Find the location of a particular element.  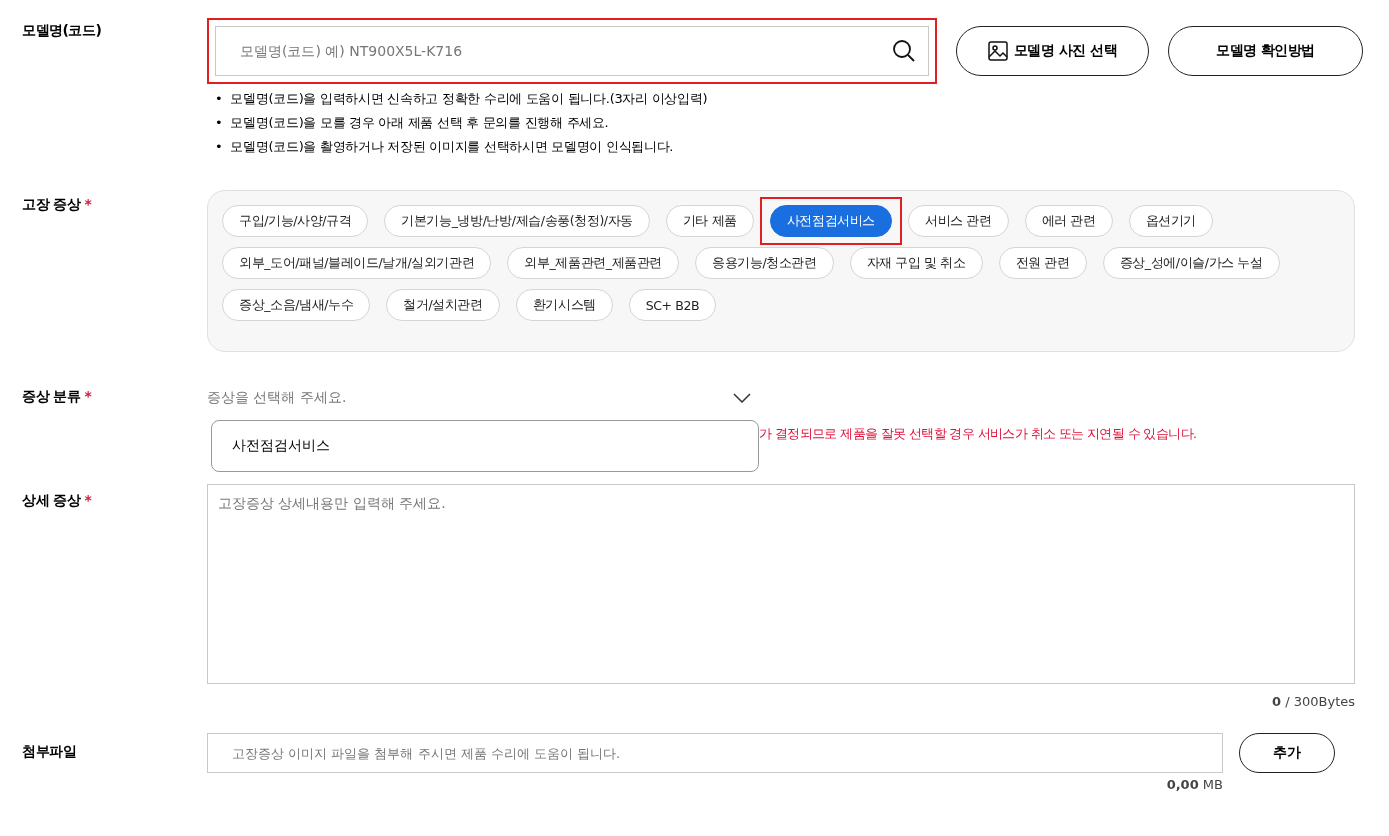

model-search-field: 모델명(코드) 예) NT900X5L-K716 is located at coordinates (572, 51).